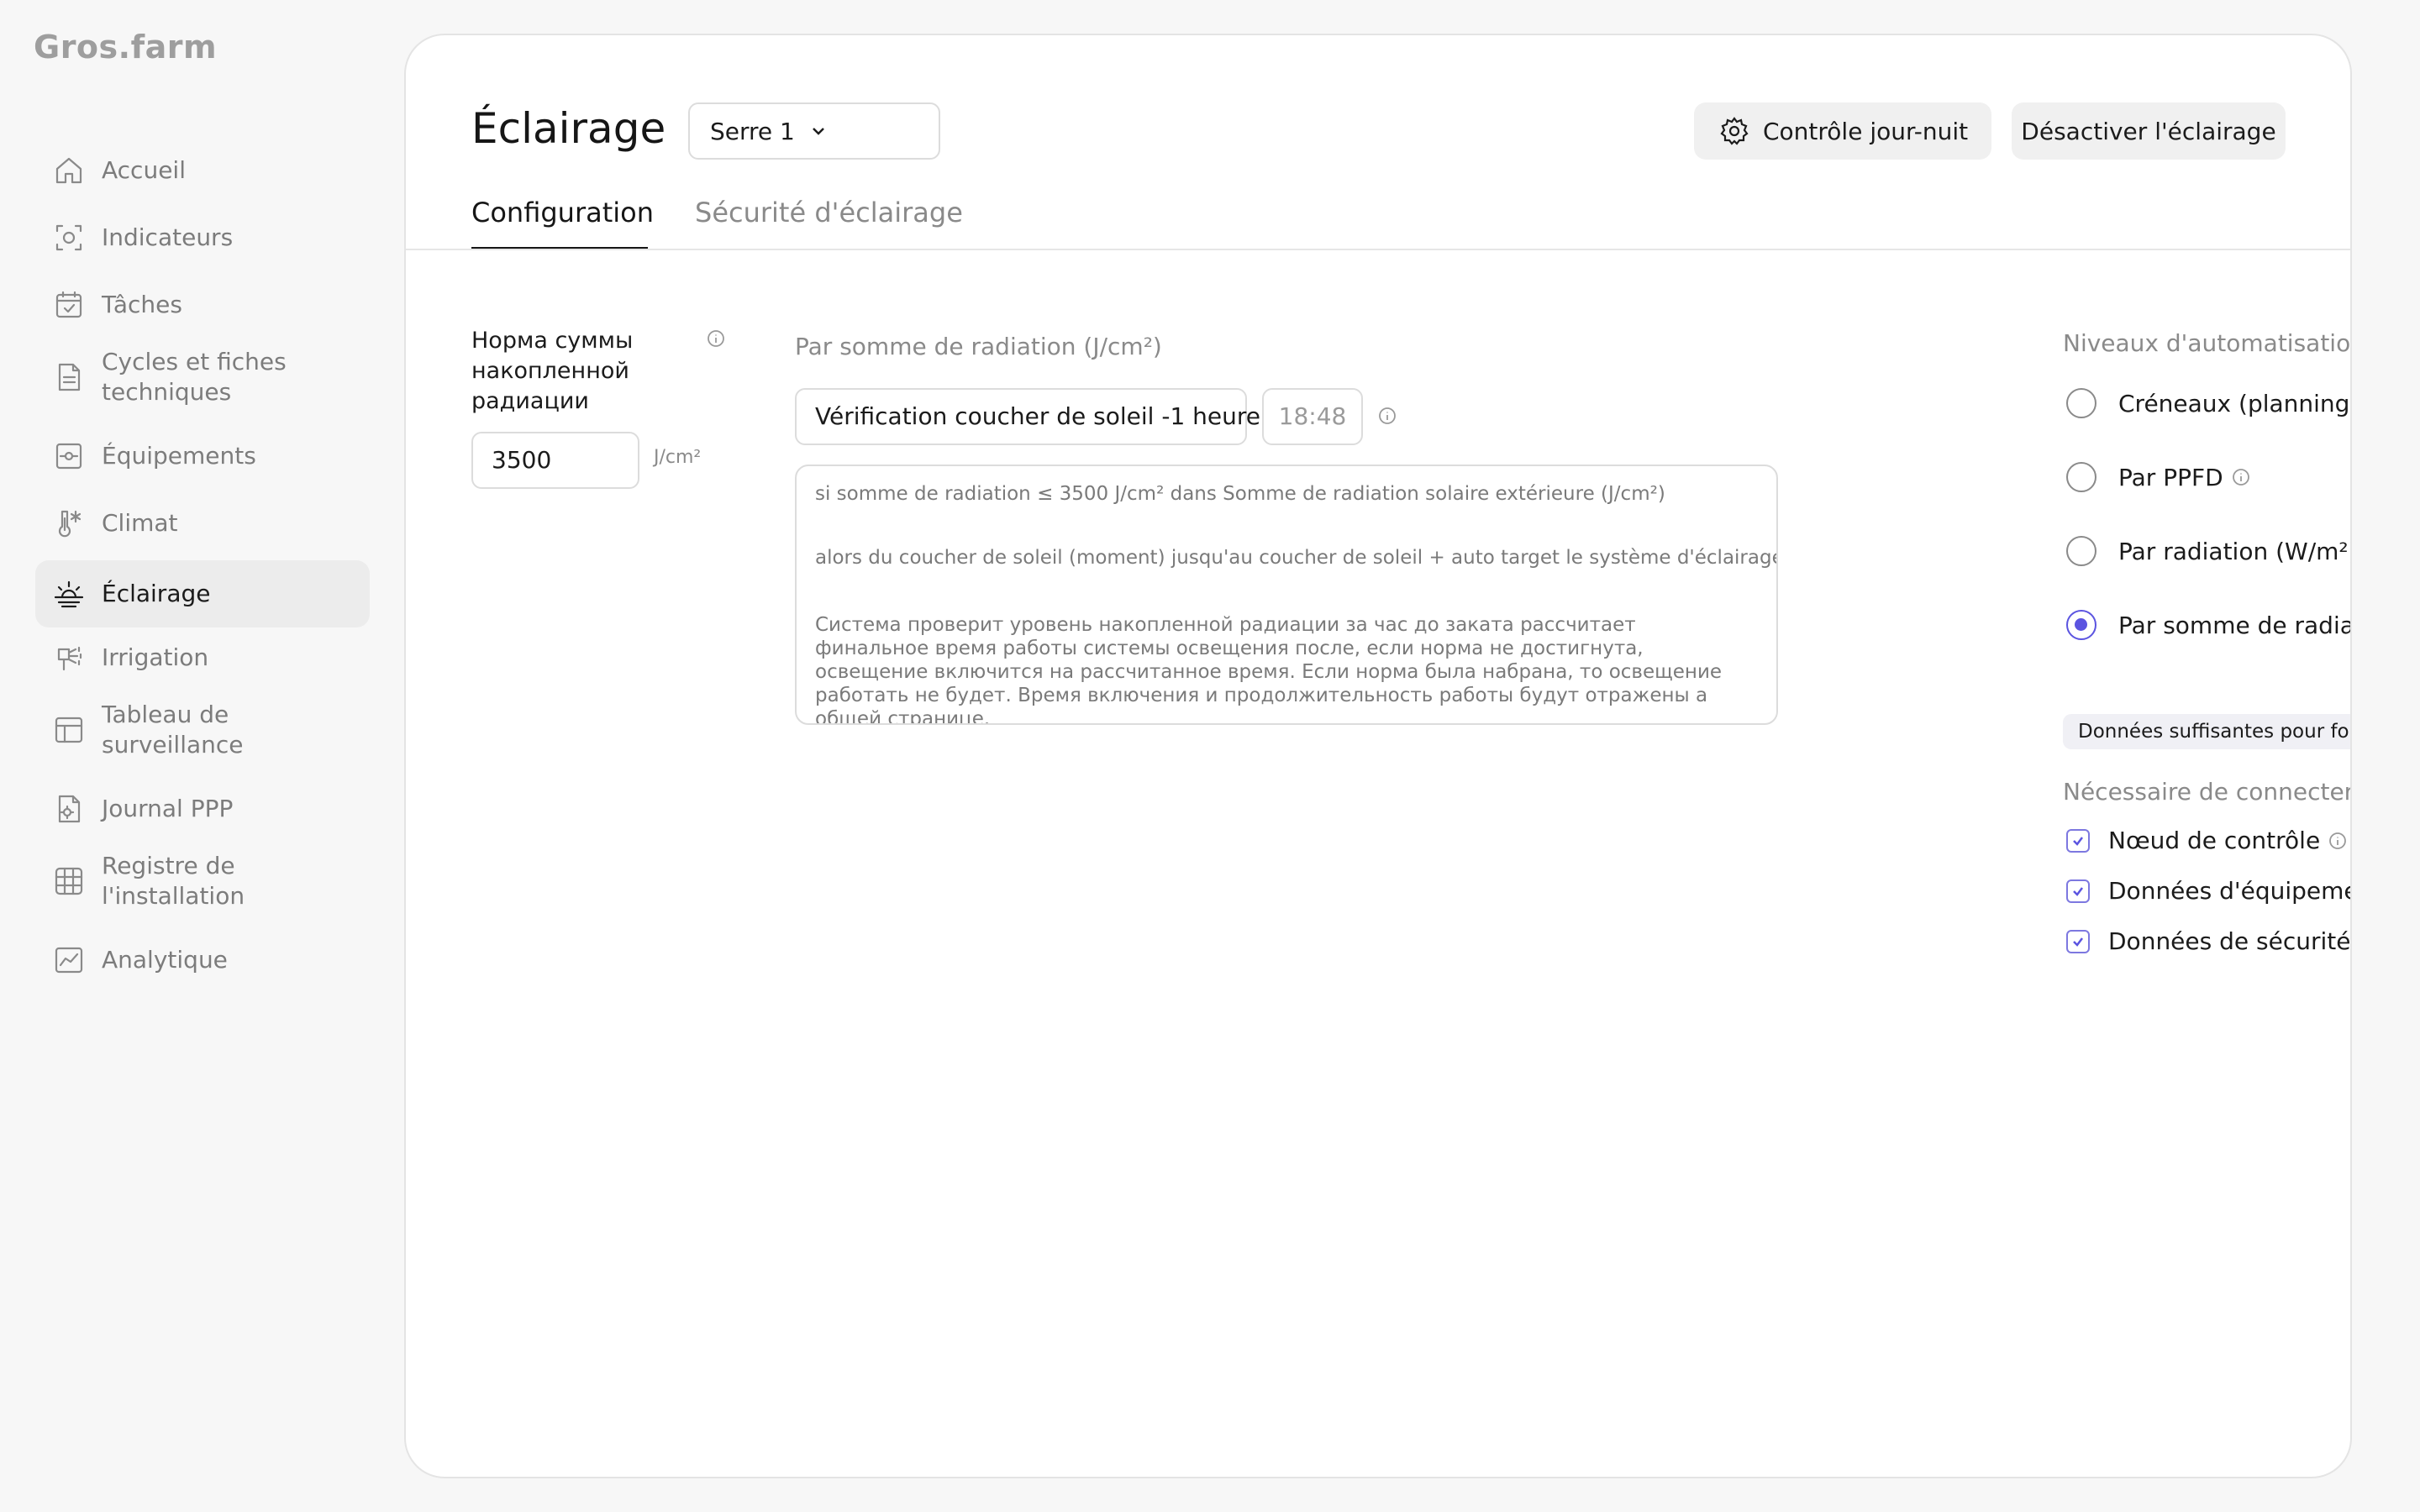 This screenshot has height=1512, width=2420. I want to click on sidebar-item-analytique: Analytique, so click(202, 960).